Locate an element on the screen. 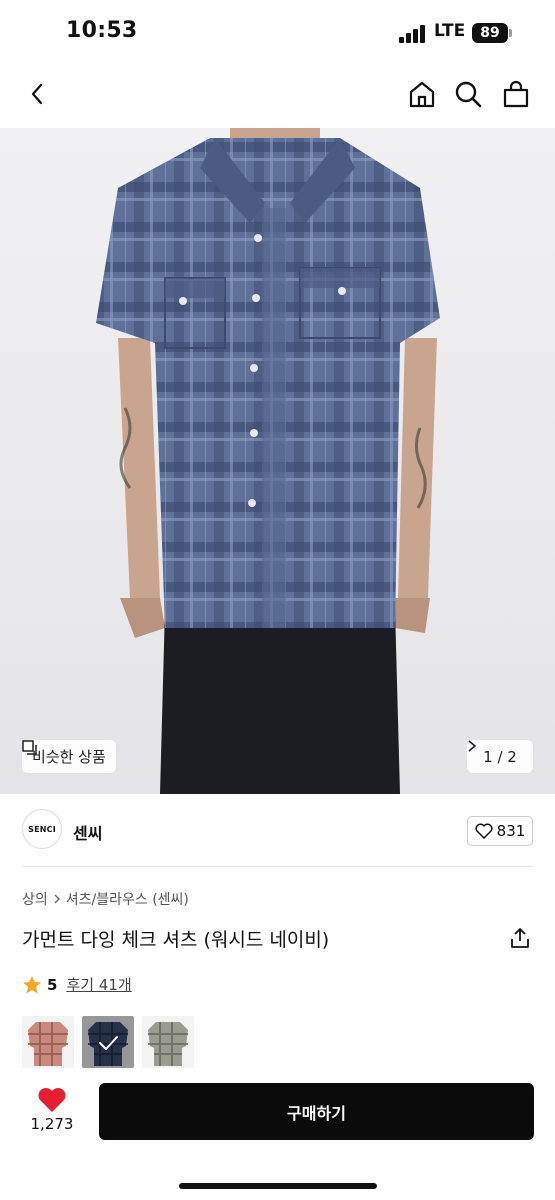  product-title: 가먼트 다잉 체크 셔츠 (워시드 네이비) is located at coordinates (176, 940).